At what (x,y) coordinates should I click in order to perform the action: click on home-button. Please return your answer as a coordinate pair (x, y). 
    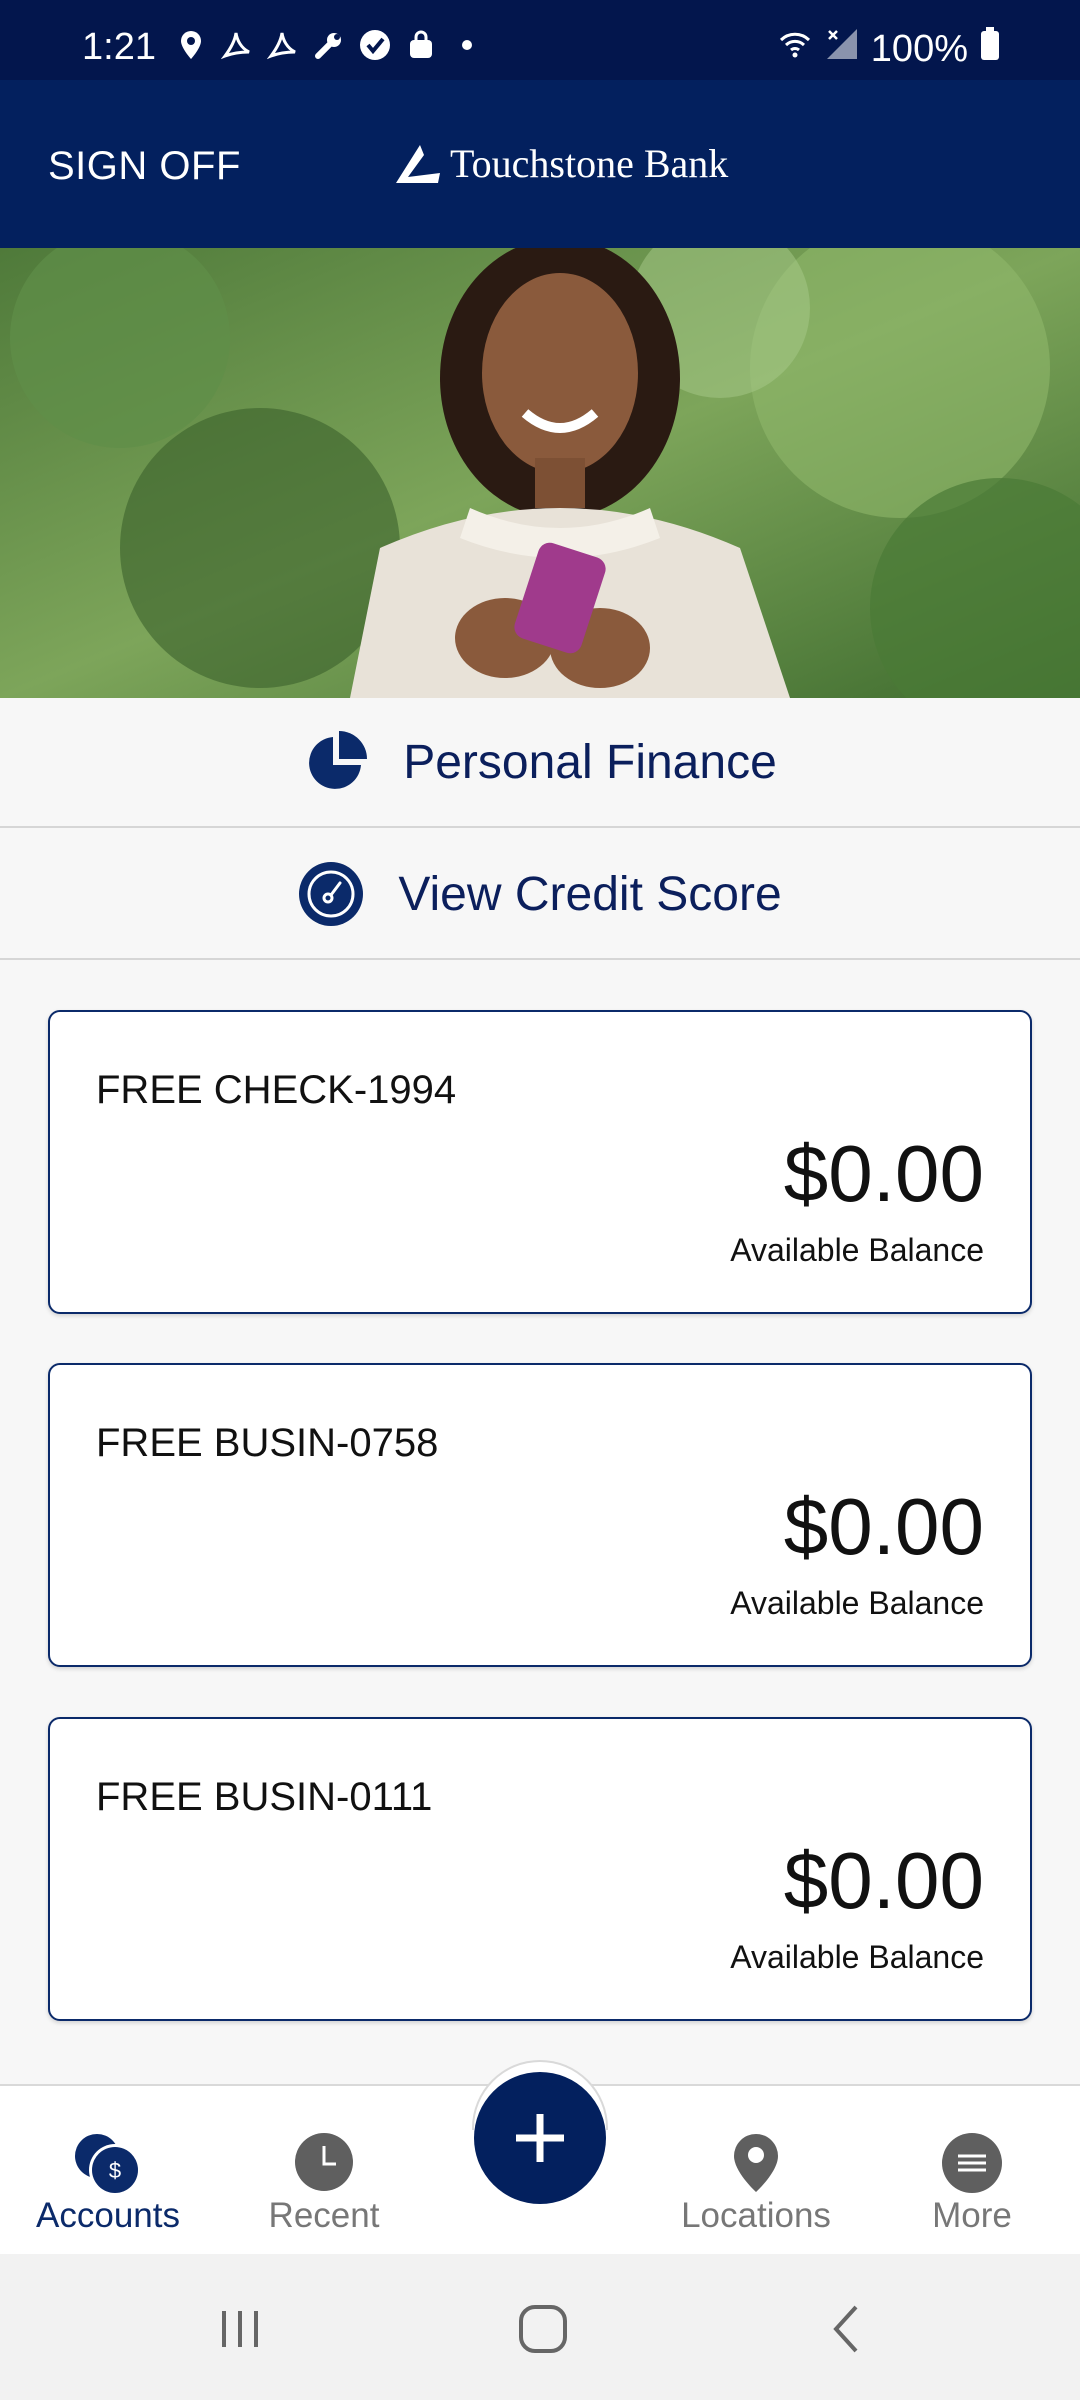
    Looking at the image, I should click on (543, 2329).